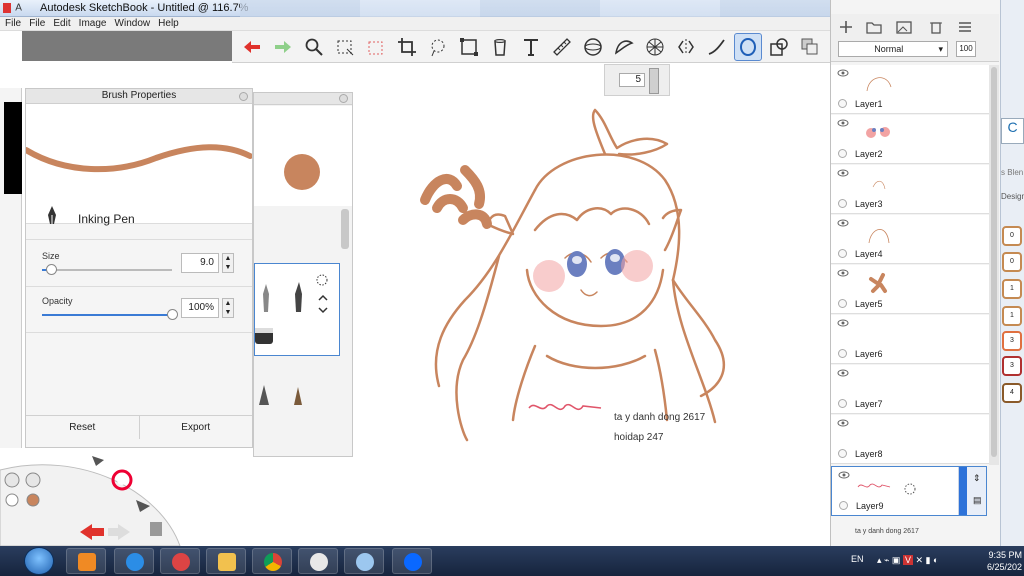 The width and height of the screenshot is (1024, 576). What do you see at coordinates (318, 561) in the screenshot?
I see `taskbar-sketchbook` at bounding box center [318, 561].